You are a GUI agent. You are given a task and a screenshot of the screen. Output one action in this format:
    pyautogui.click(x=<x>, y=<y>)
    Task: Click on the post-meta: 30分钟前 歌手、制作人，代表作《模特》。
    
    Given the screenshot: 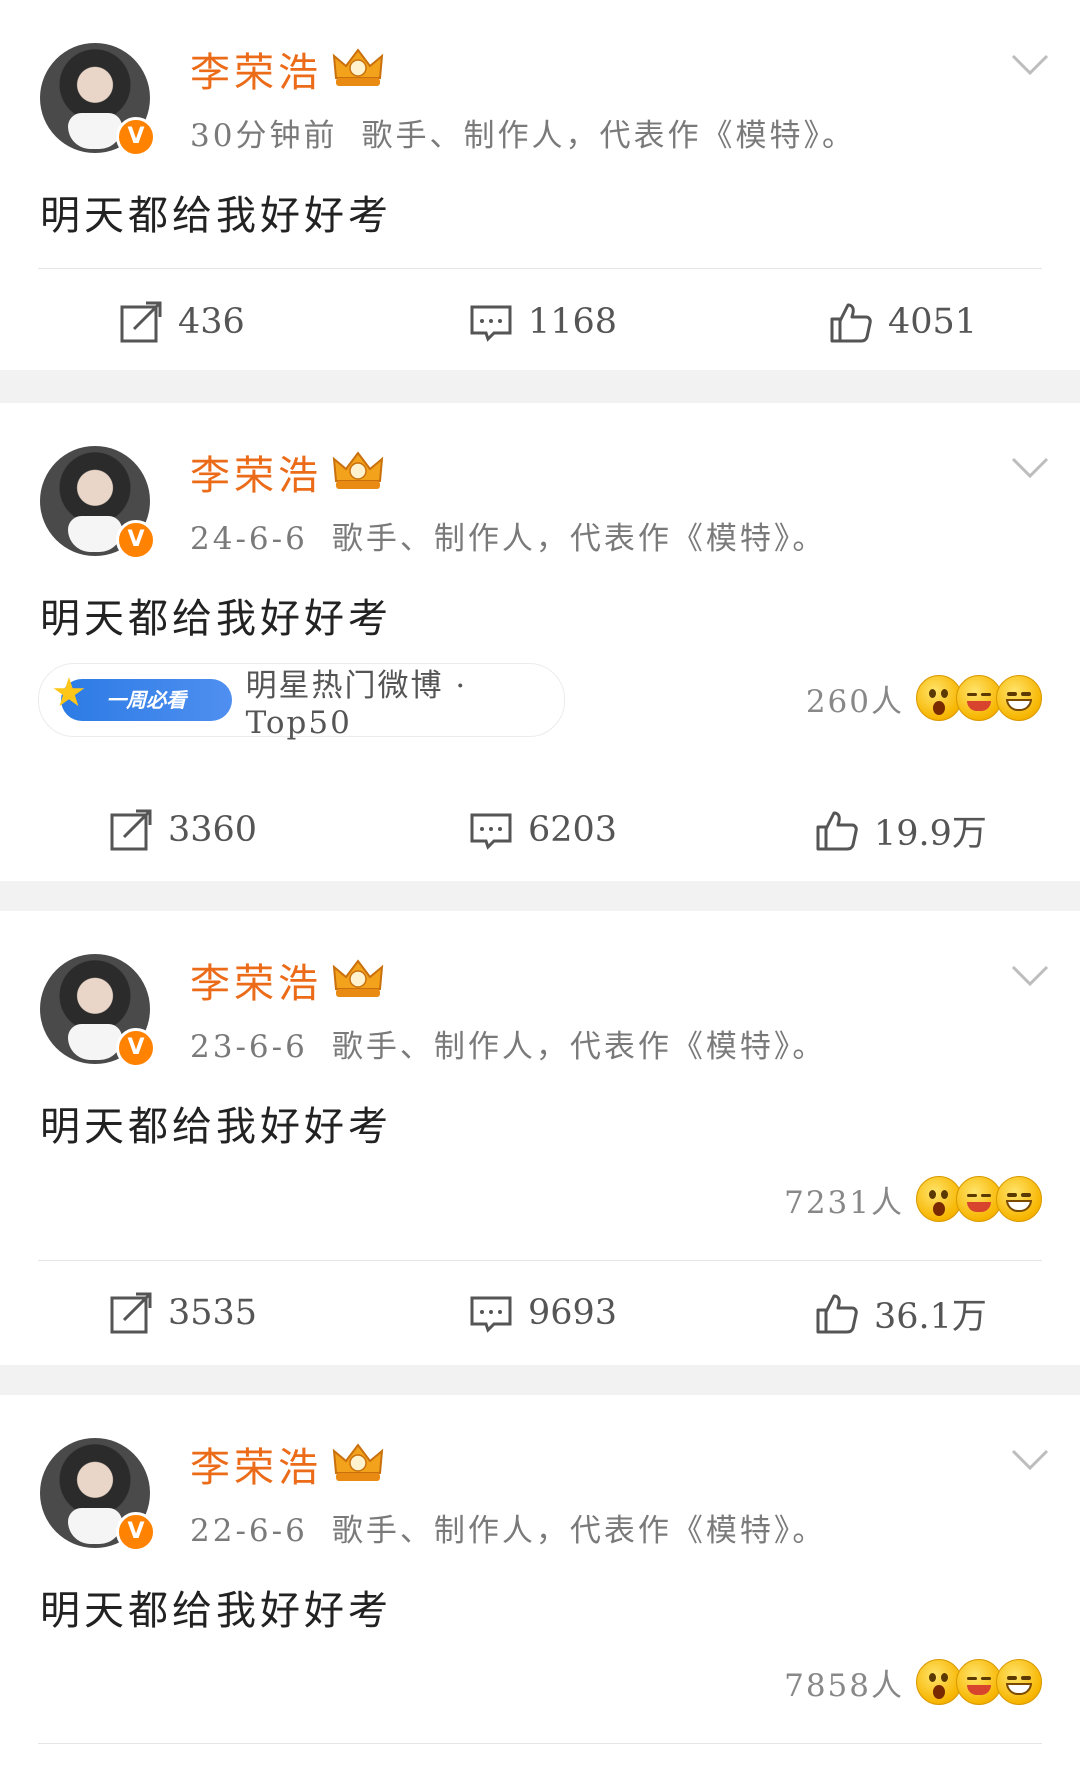 What is the action you would take?
    pyautogui.click(x=523, y=132)
    